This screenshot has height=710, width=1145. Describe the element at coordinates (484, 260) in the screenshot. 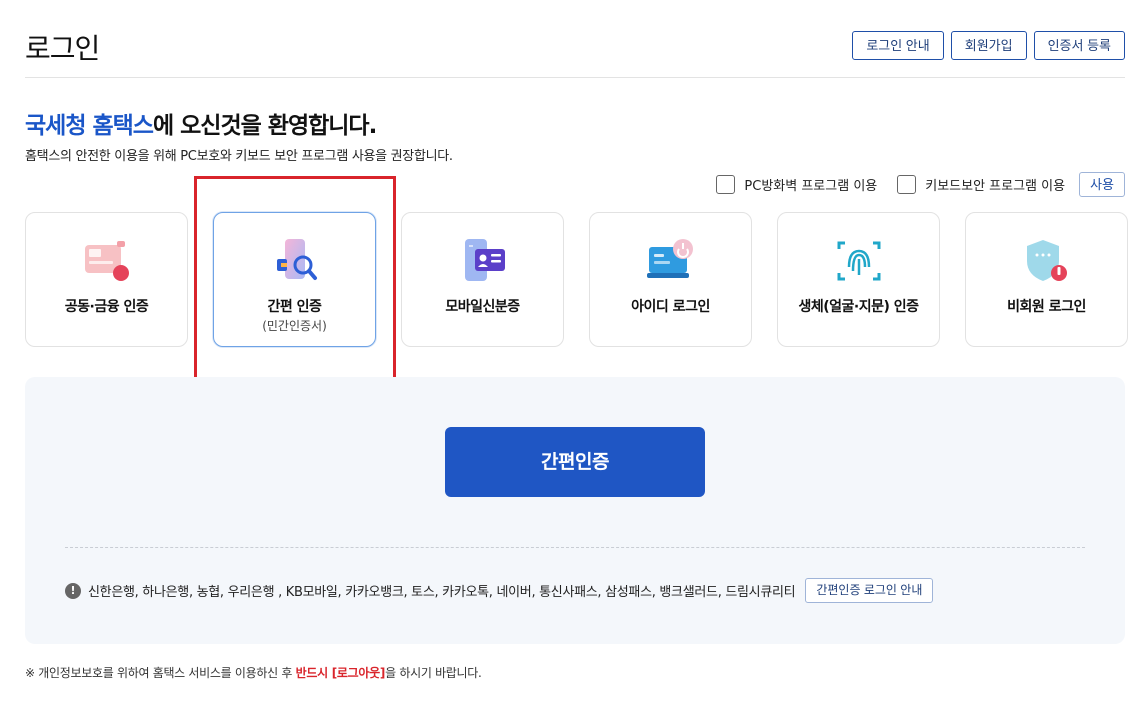

I see `mobile-id-icon` at that location.